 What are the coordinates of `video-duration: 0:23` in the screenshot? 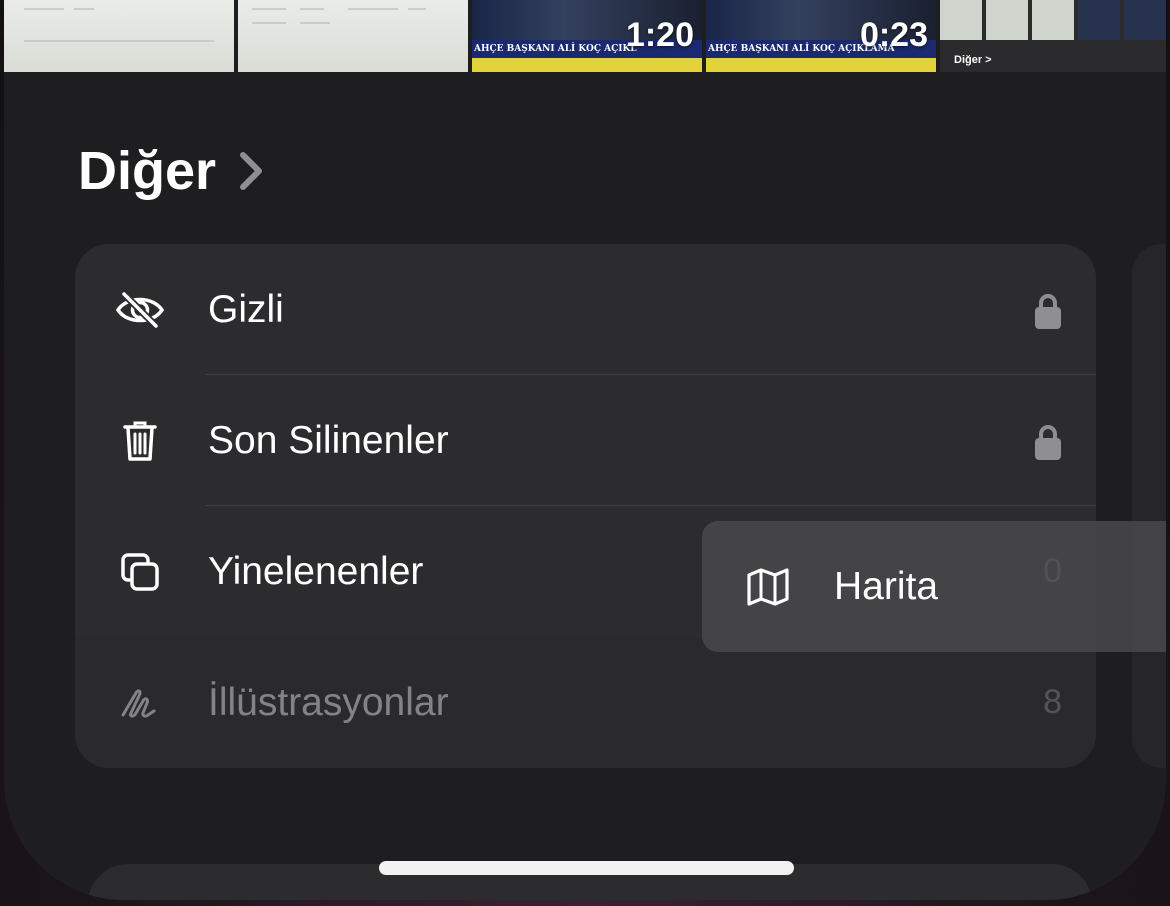 It's located at (893, 35).